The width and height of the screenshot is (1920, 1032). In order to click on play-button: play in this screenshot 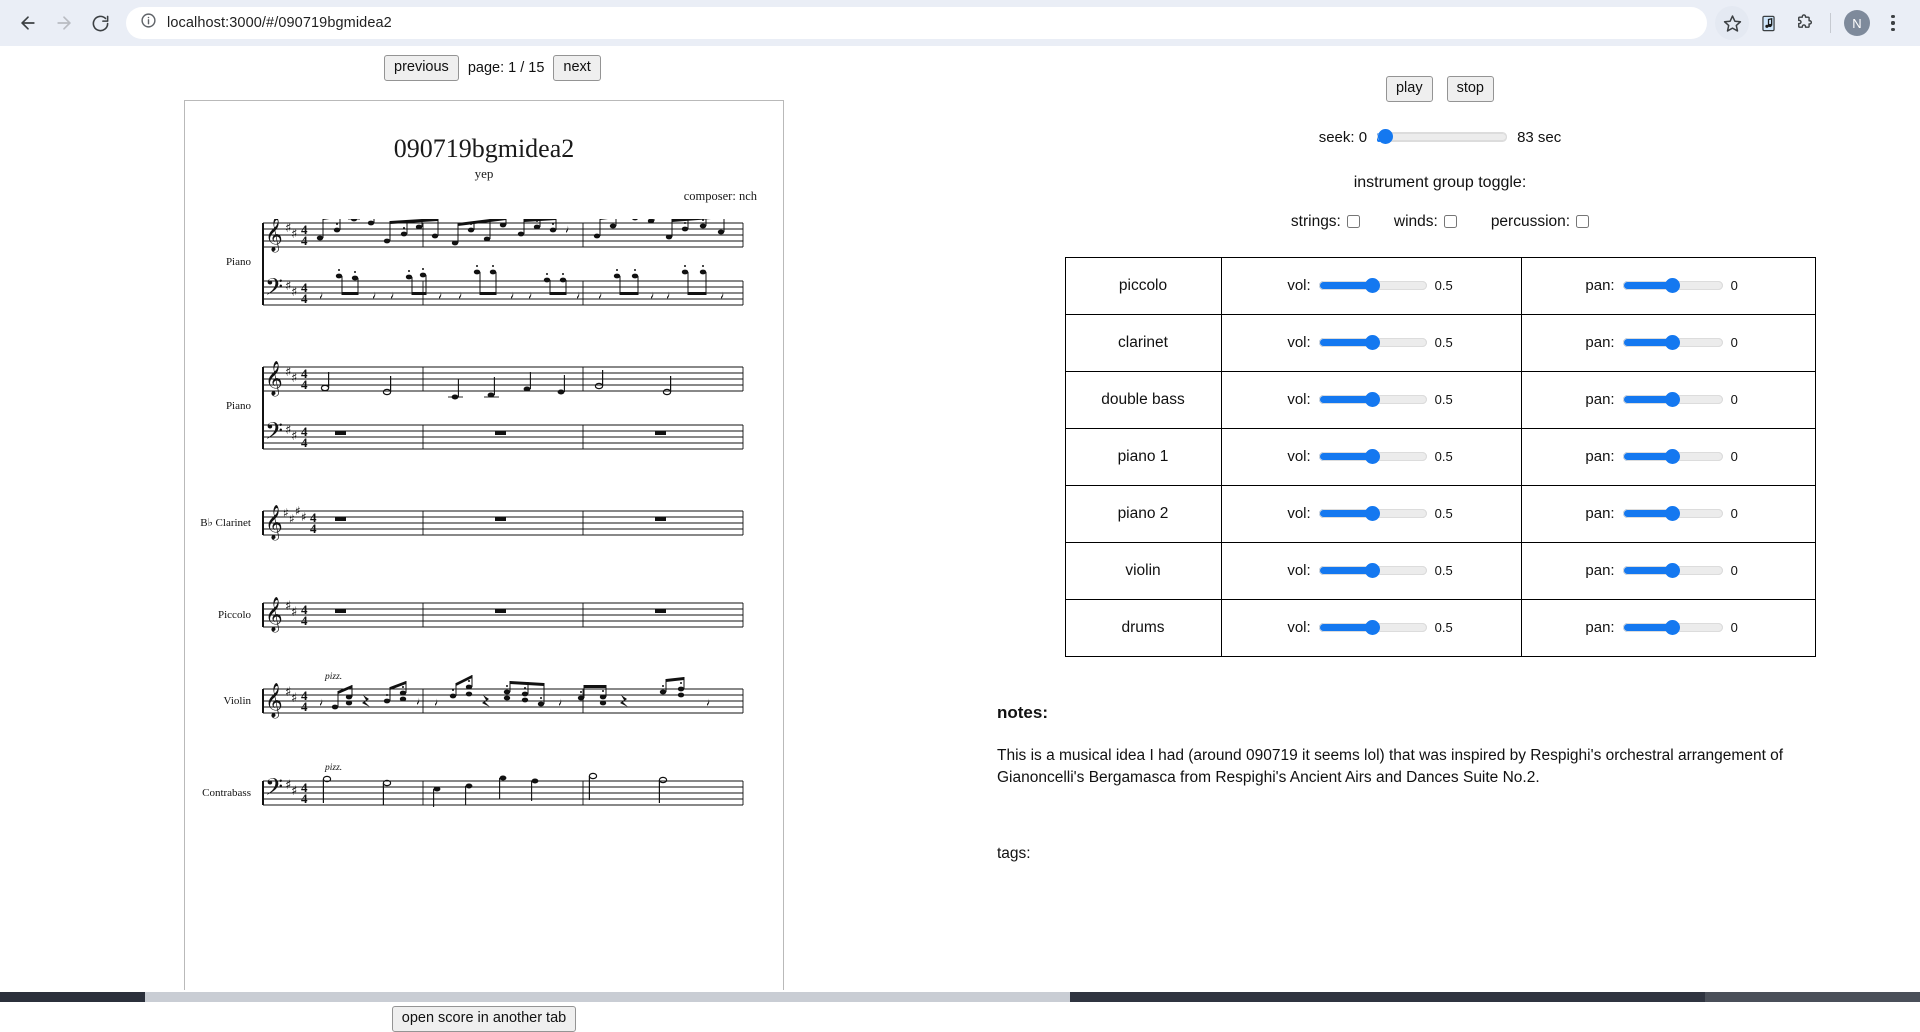, I will do `click(1409, 89)`.